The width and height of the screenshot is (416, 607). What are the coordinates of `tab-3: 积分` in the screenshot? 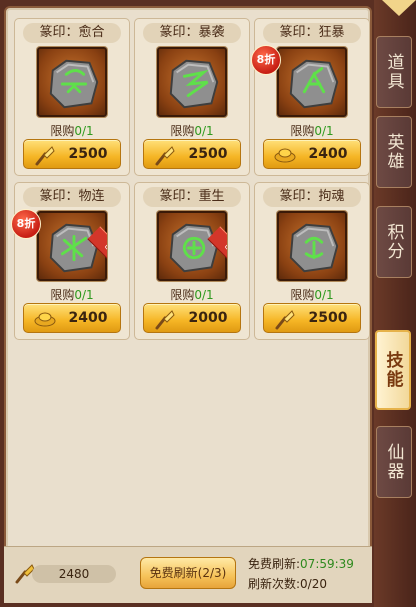 It's located at (394, 242).